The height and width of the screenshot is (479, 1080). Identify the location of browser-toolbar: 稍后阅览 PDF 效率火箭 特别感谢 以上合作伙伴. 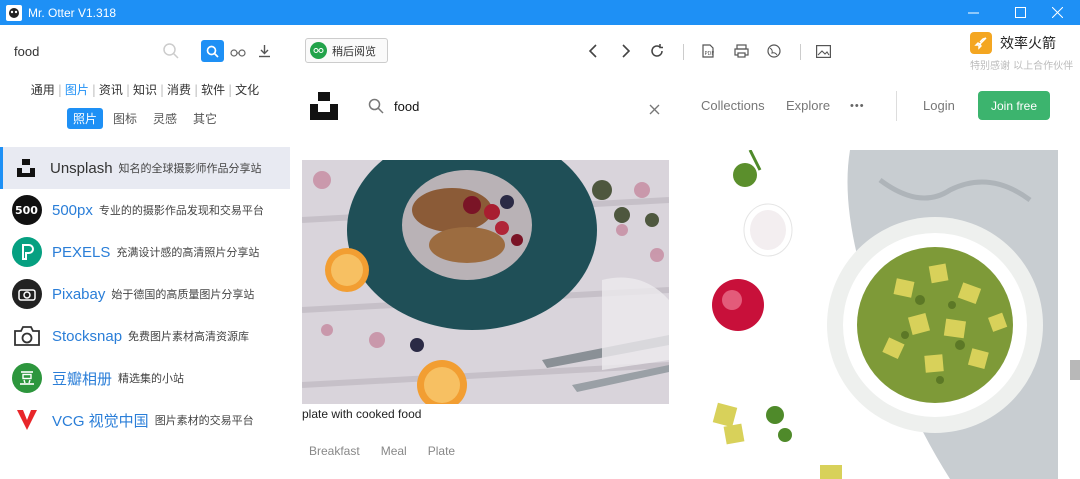
(685, 51).